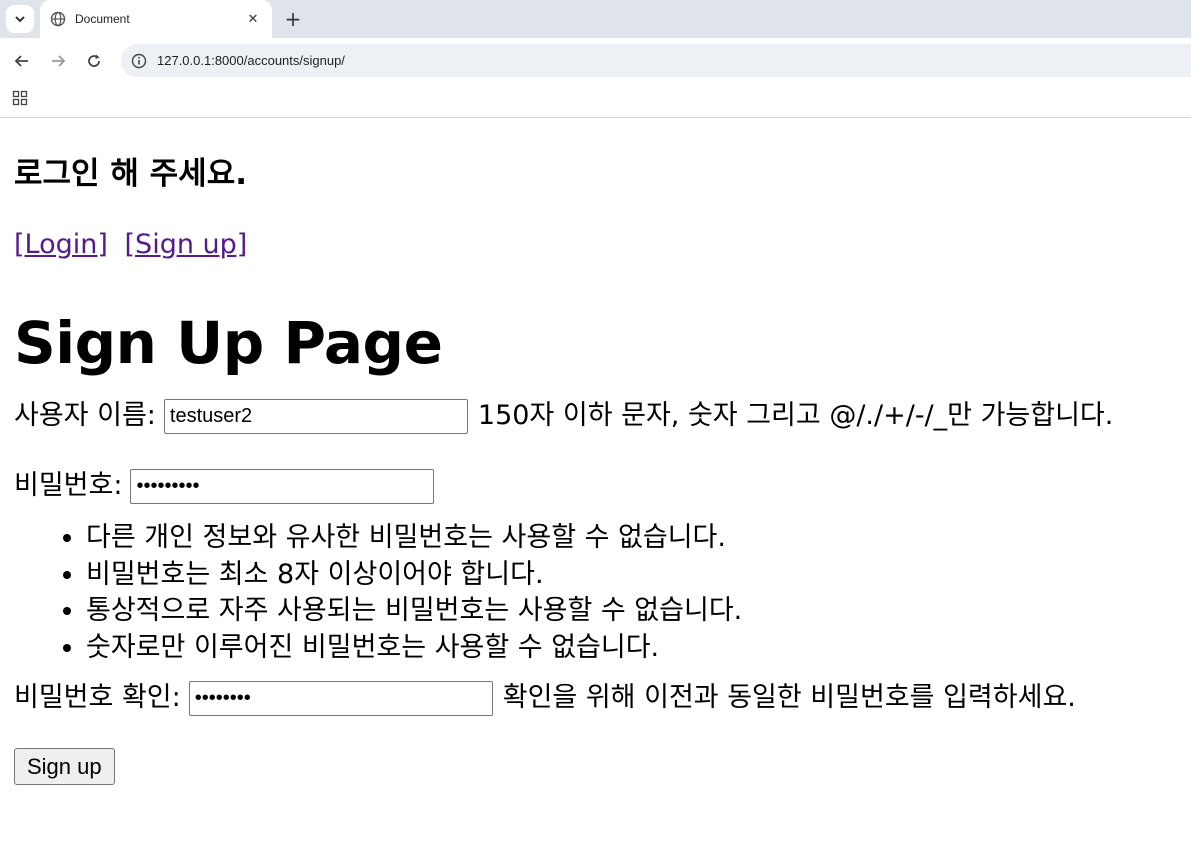  Describe the element at coordinates (595, 245) in the screenshot. I see `auth-links: [Login] [Sign up]` at that location.